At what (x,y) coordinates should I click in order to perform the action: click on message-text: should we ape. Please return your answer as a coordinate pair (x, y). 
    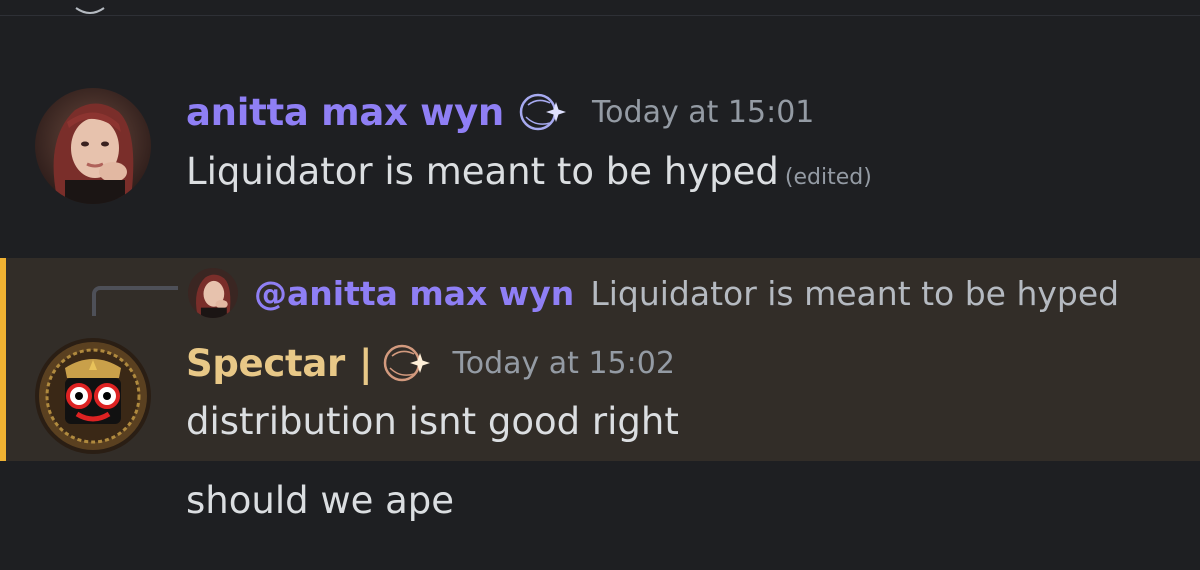
    Looking at the image, I should click on (320, 500).